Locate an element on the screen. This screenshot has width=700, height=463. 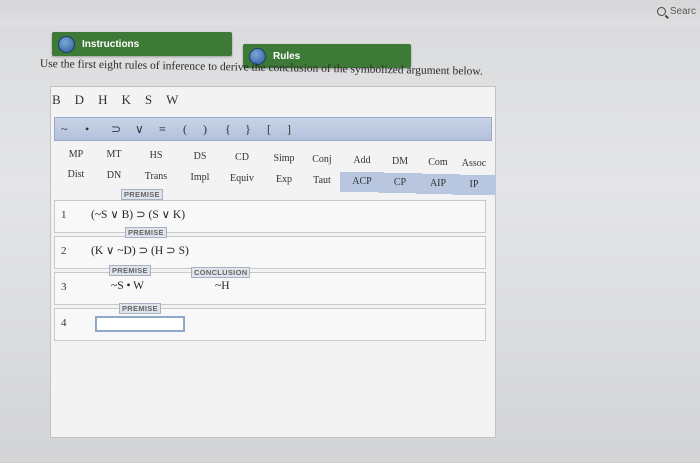
symbol-wedge-button: ∨ is located at coordinates (139, 129).